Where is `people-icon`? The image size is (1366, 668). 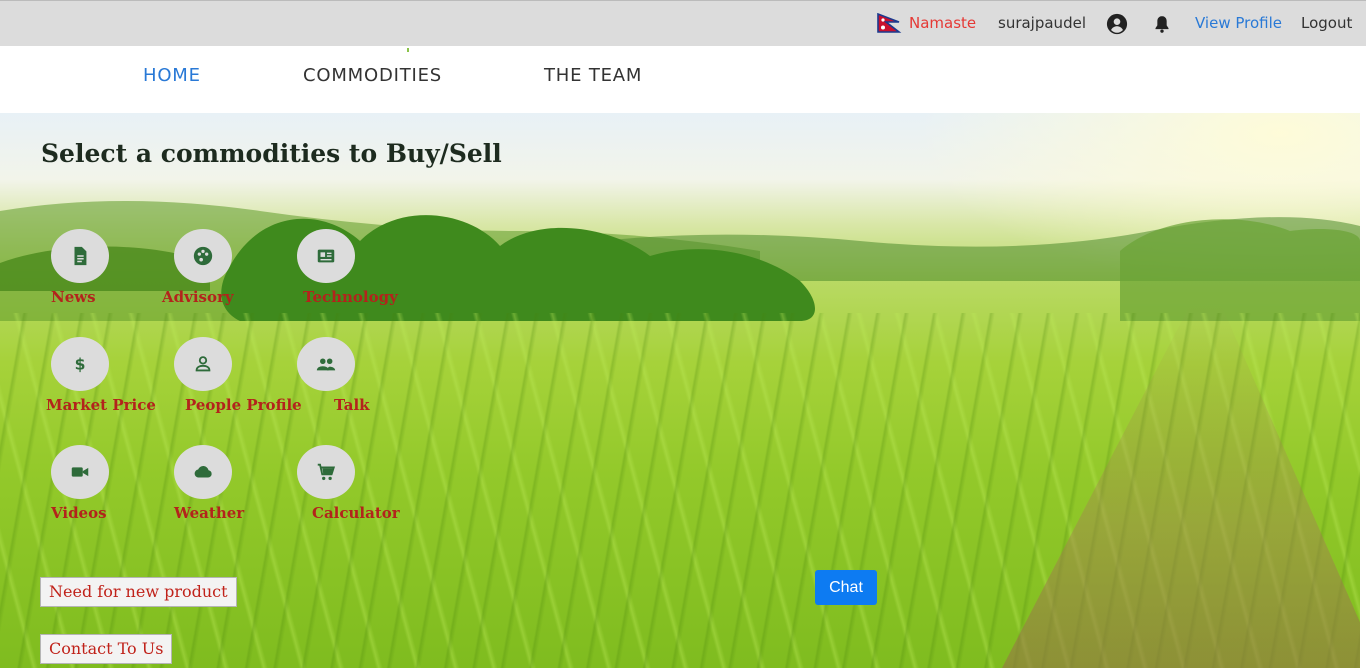
people-icon is located at coordinates (326, 364).